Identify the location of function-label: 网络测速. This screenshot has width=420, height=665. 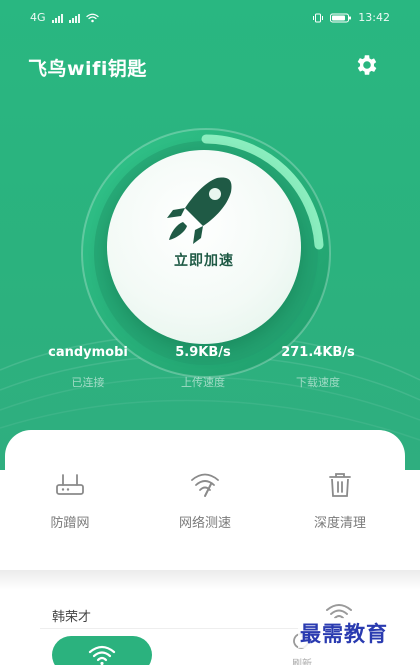
(204, 523).